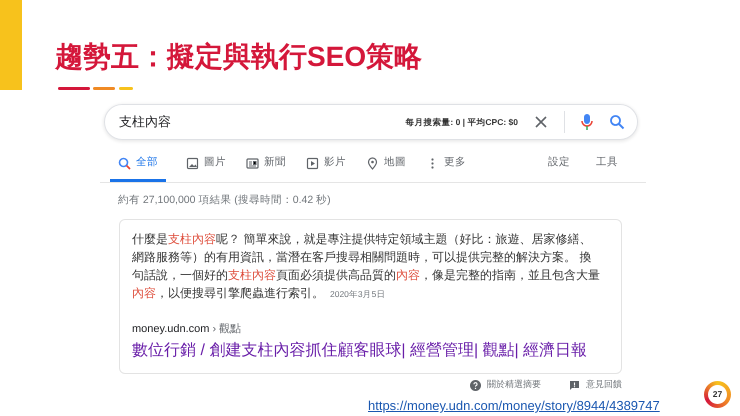  I want to click on feedback-link: 意見回饋, so click(604, 385).